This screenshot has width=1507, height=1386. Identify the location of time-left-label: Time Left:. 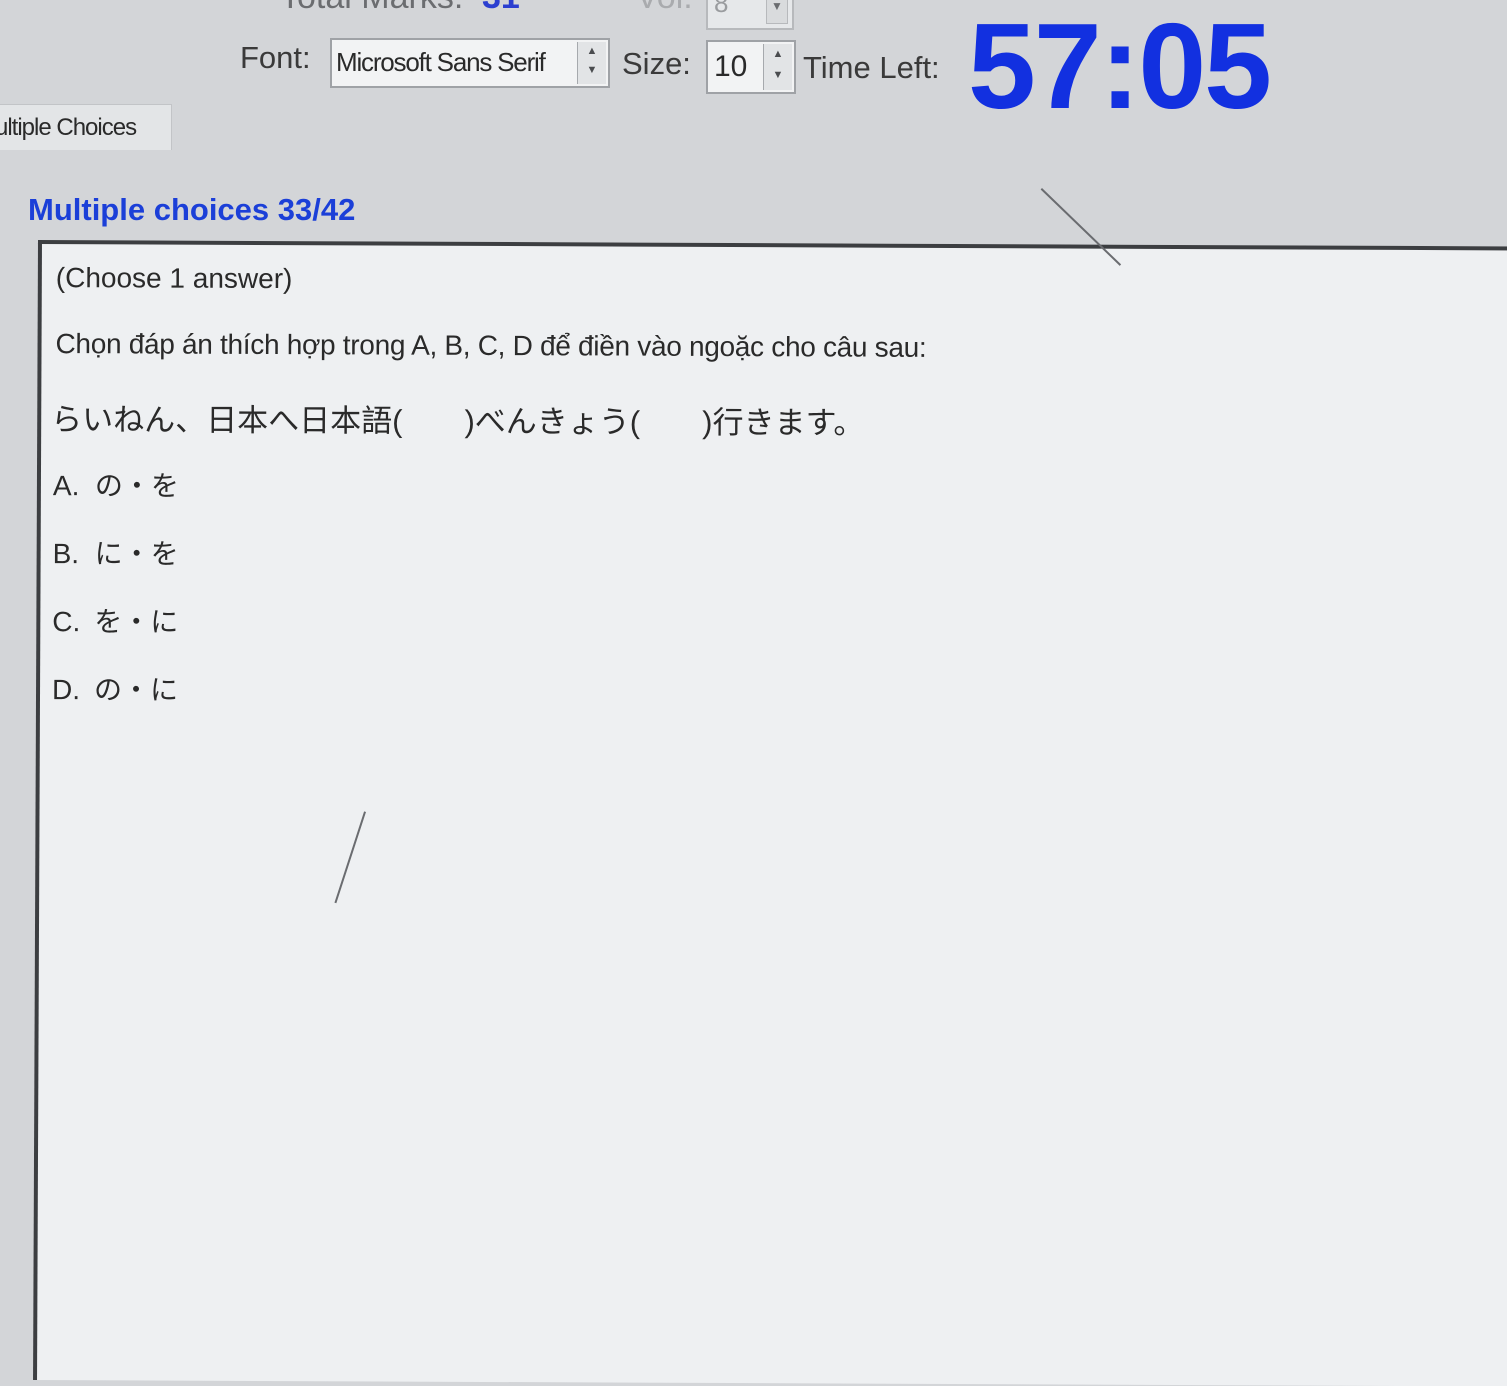
(871, 67).